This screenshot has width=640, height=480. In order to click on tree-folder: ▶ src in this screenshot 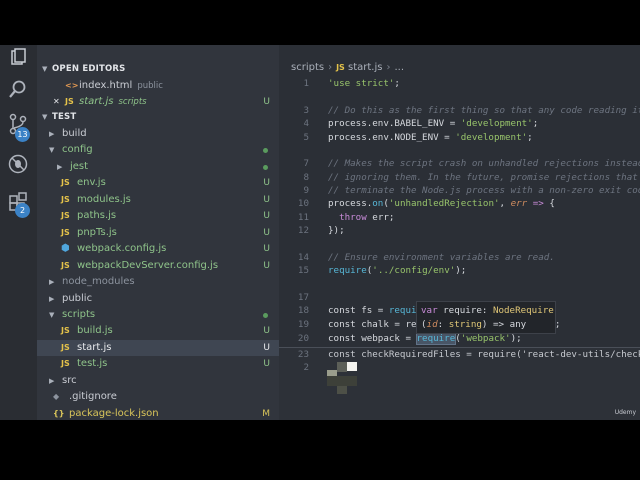, I will do `click(158, 381)`.